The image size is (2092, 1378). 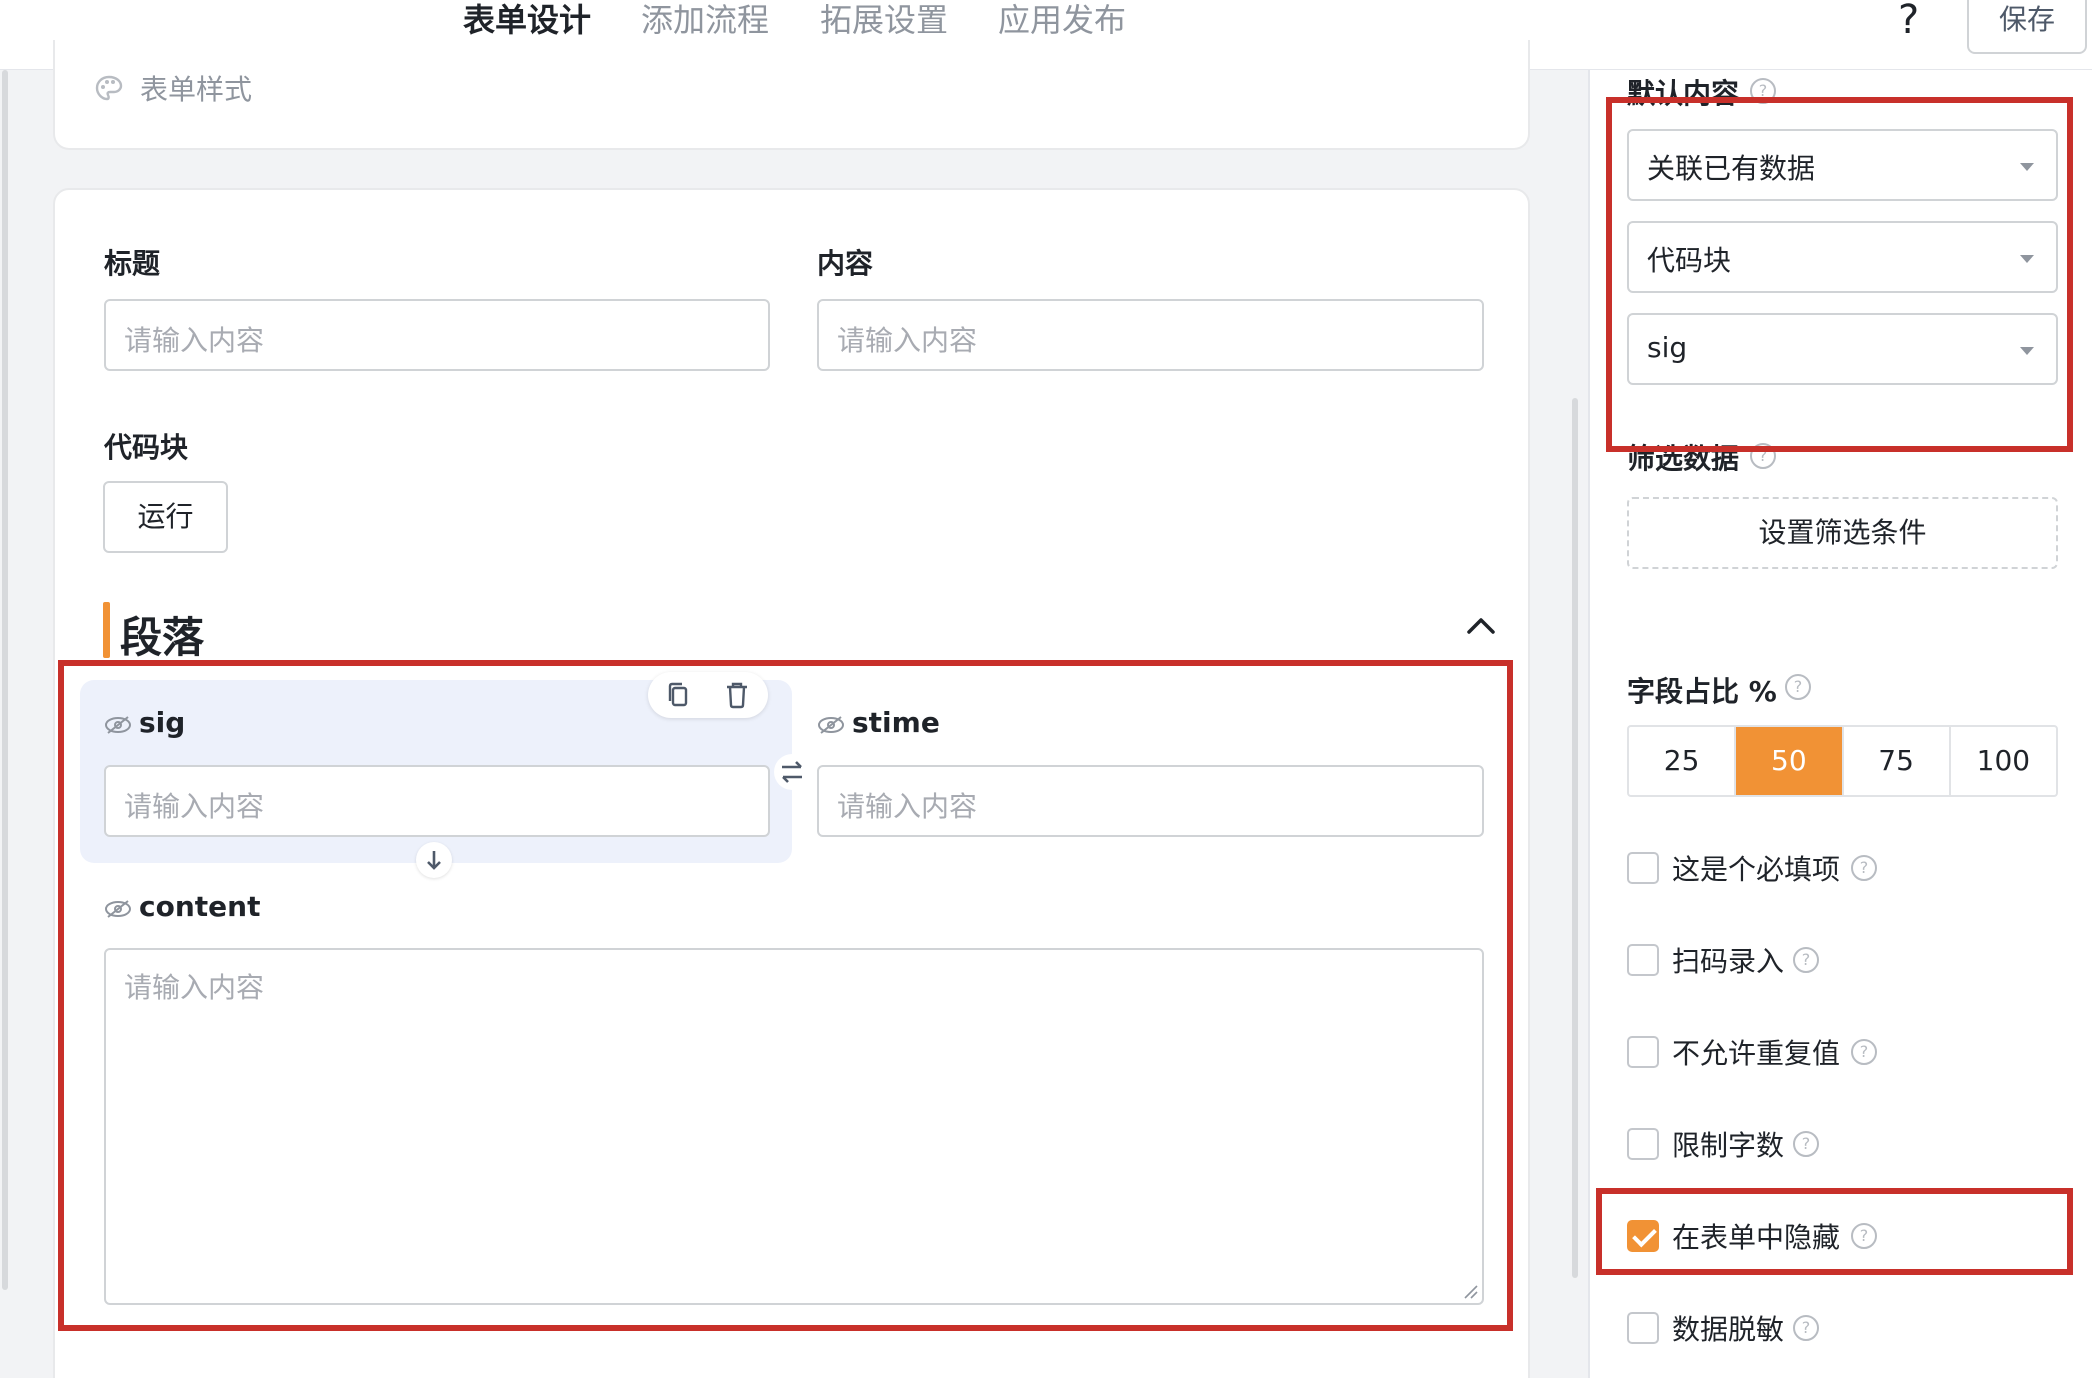 What do you see at coordinates (884, 20) in the screenshot?
I see `tab-extension-settings: 拓展设置` at bounding box center [884, 20].